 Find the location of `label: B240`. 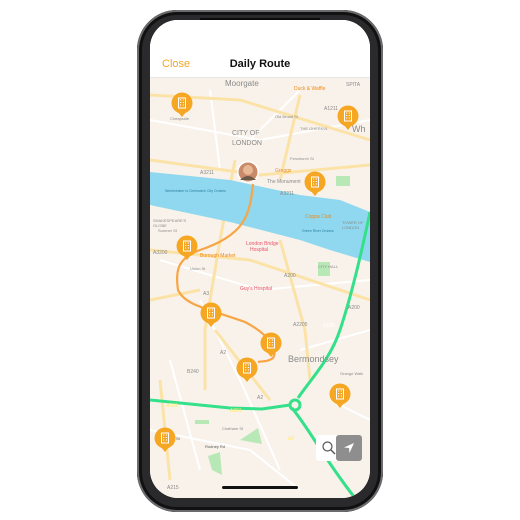

label: B240 is located at coordinates (193, 372).